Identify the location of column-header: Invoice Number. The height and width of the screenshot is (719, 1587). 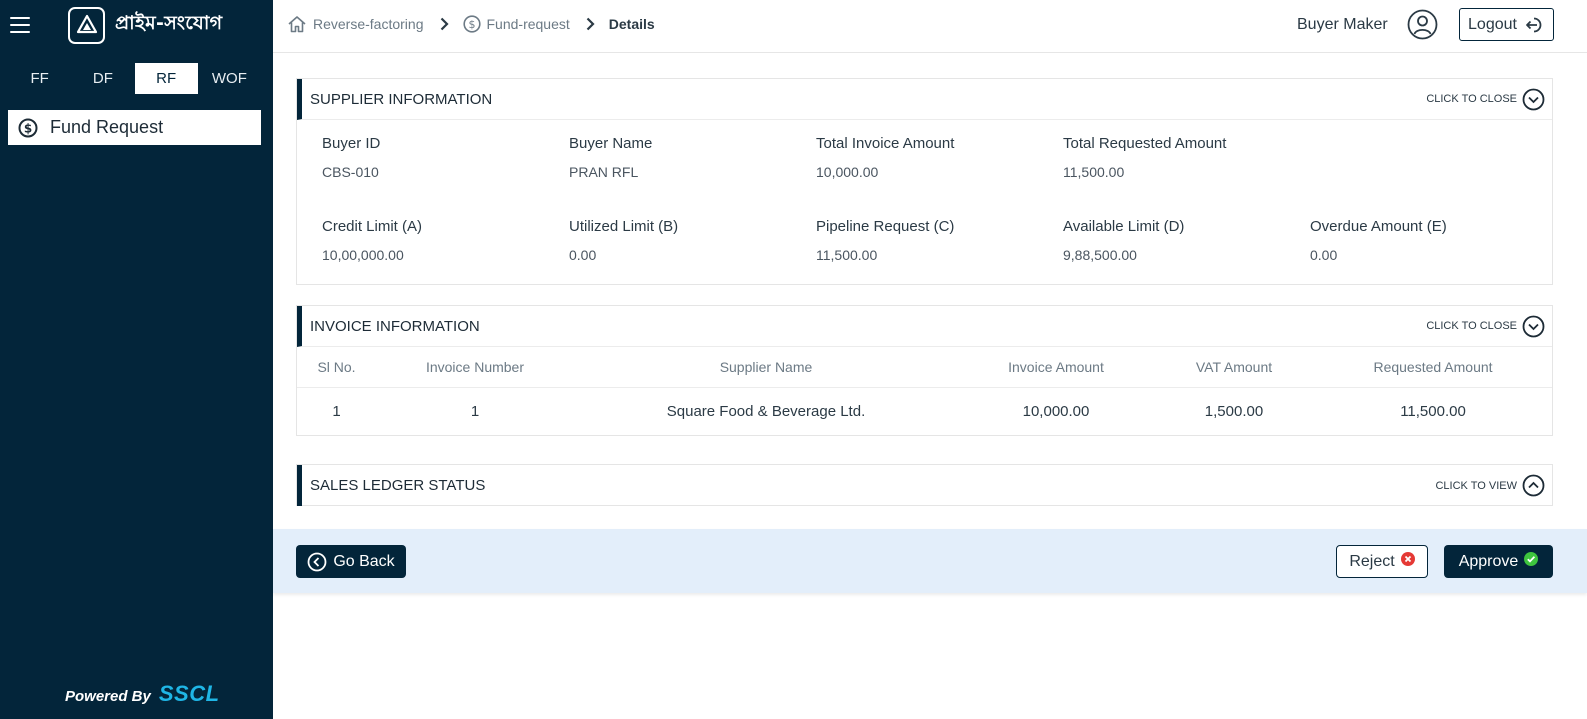
(475, 367).